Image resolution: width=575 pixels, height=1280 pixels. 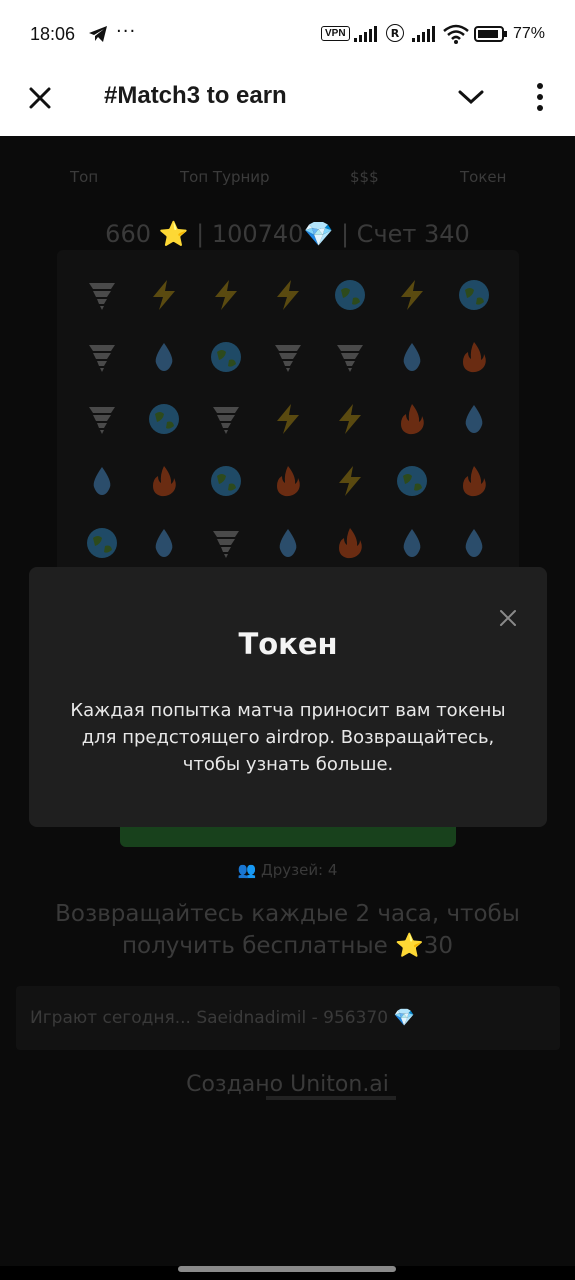 I want to click on status-time: 18:06, so click(x=53, y=34).